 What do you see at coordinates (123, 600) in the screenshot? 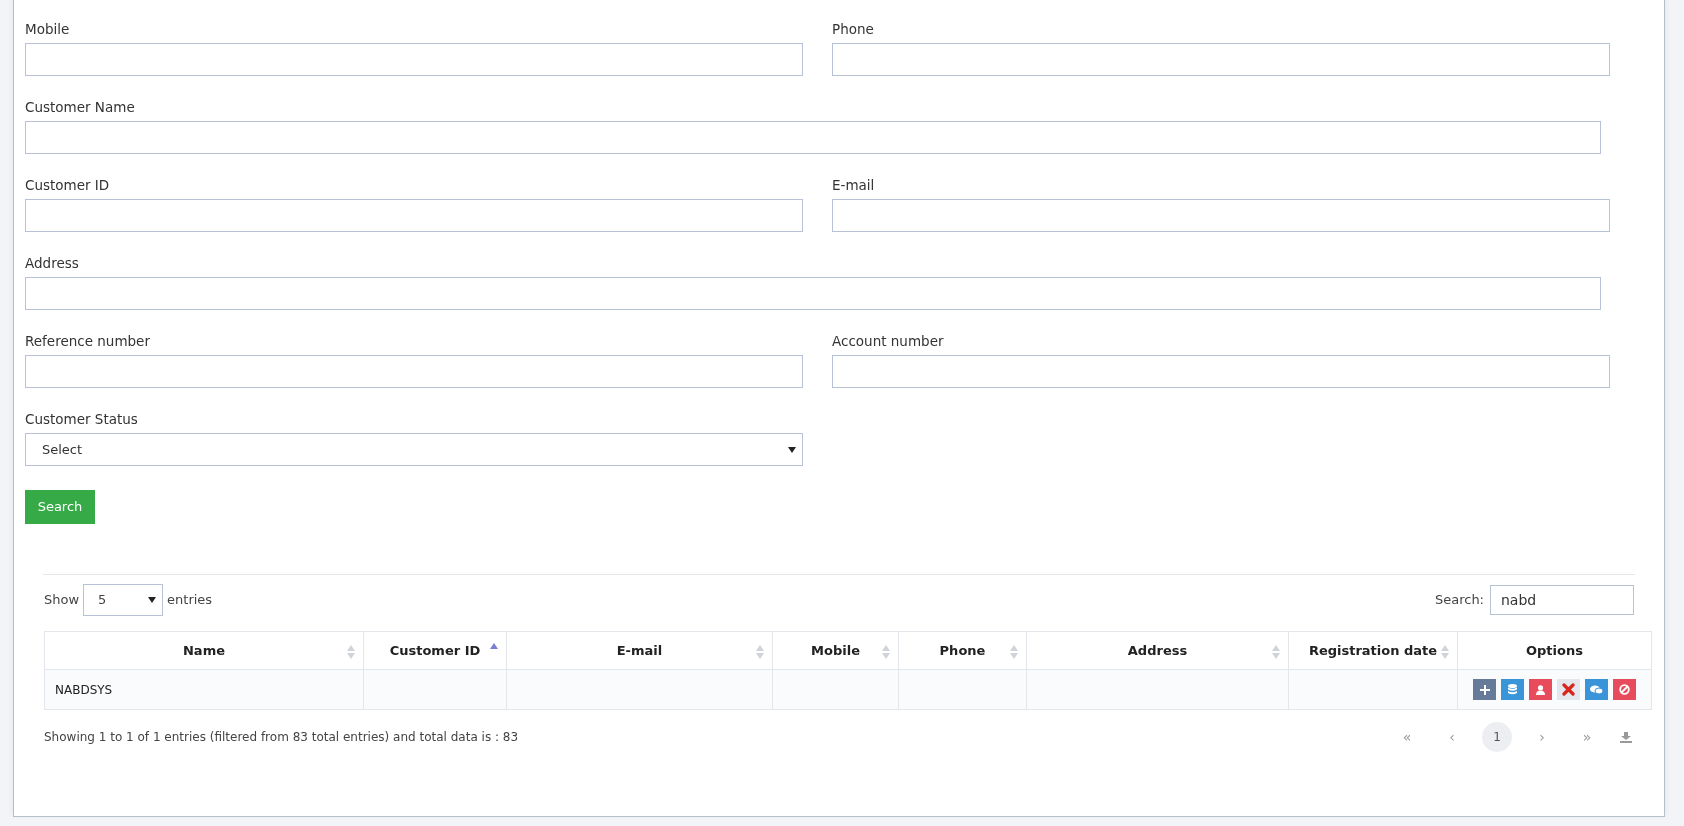
I see `page-size-select: 5` at bounding box center [123, 600].